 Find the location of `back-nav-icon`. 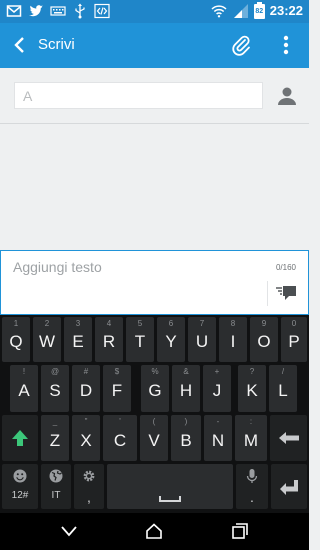

back-nav-icon is located at coordinates (69, 531).